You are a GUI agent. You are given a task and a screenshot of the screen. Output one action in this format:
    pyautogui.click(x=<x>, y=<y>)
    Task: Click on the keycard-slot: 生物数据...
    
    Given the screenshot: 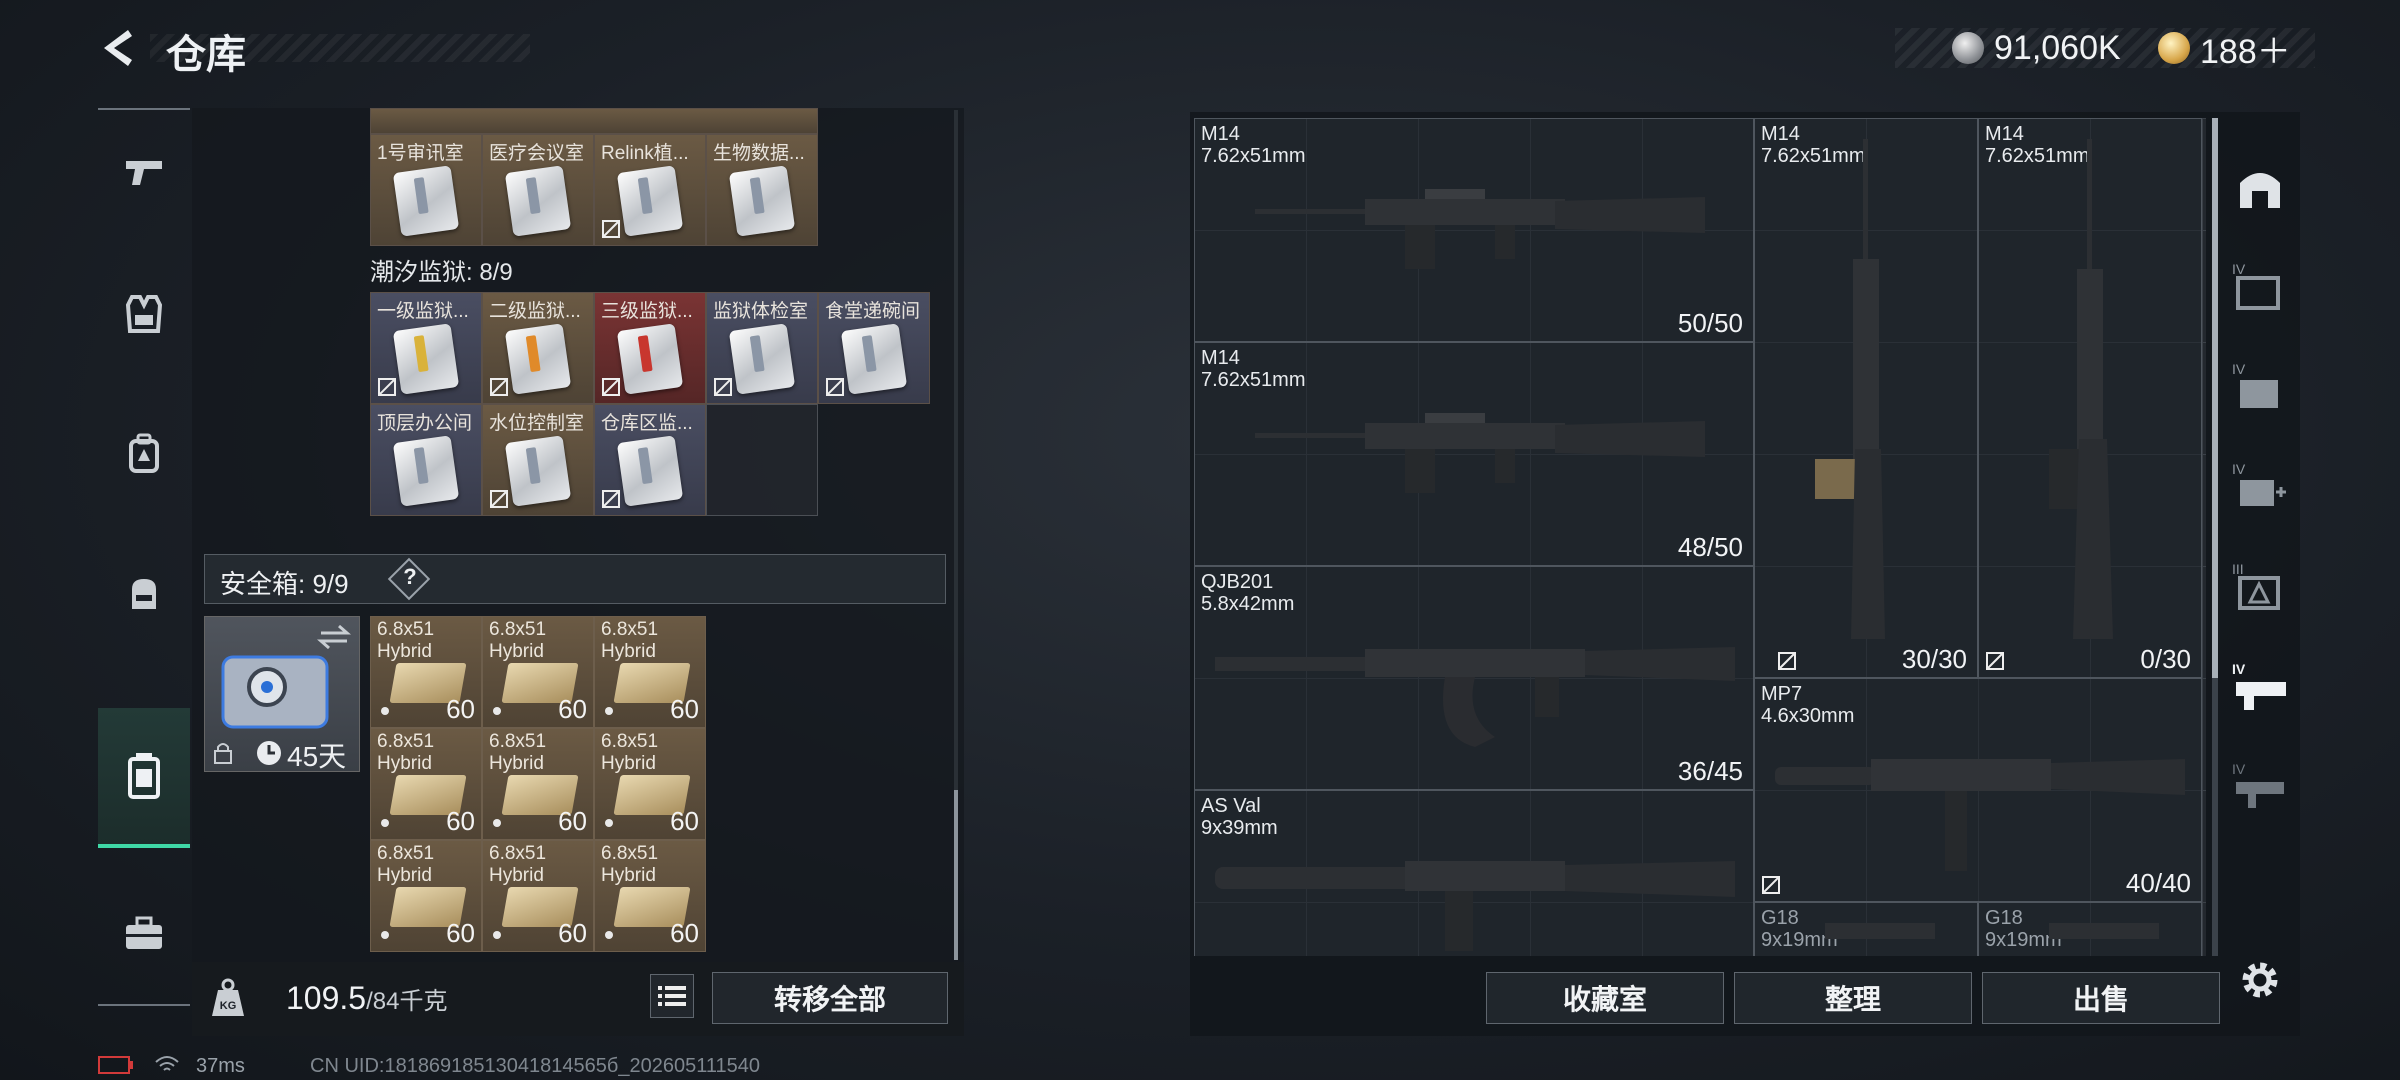 What is the action you would take?
    pyautogui.click(x=762, y=190)
    